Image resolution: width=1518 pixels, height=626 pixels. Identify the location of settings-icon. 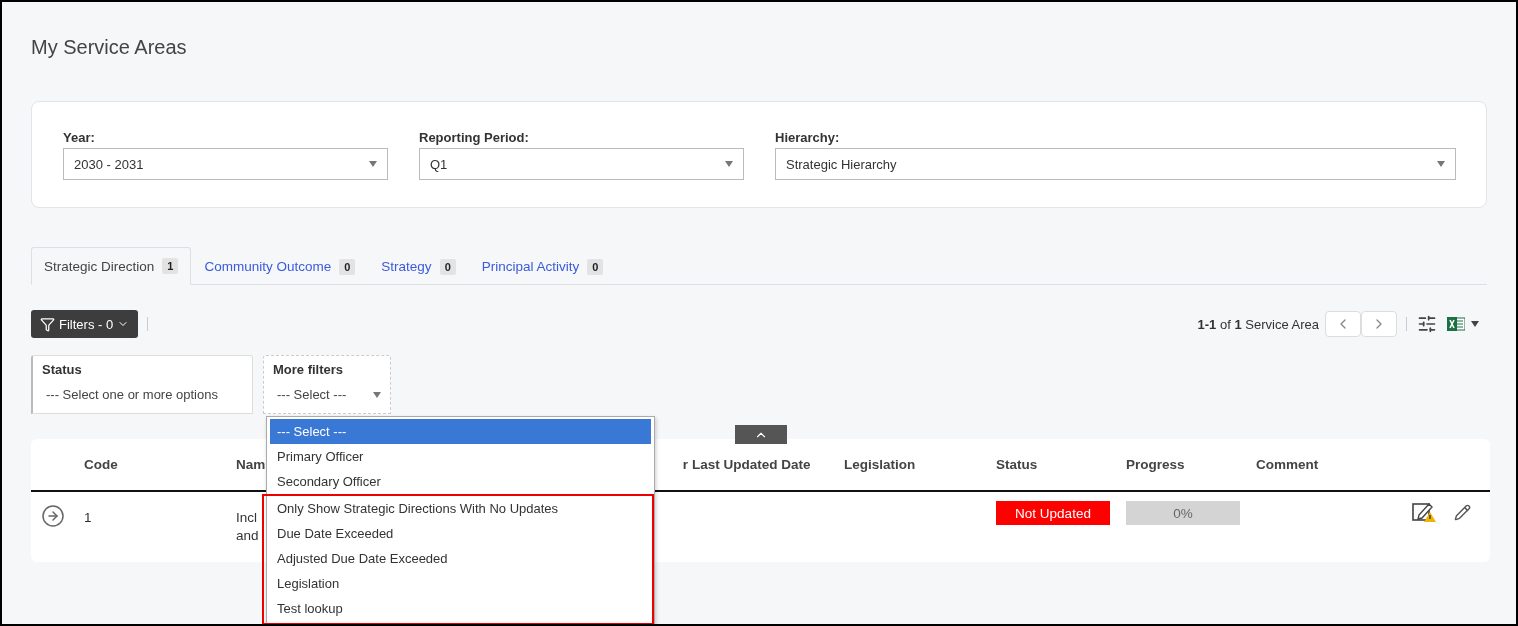
(1427, 324).